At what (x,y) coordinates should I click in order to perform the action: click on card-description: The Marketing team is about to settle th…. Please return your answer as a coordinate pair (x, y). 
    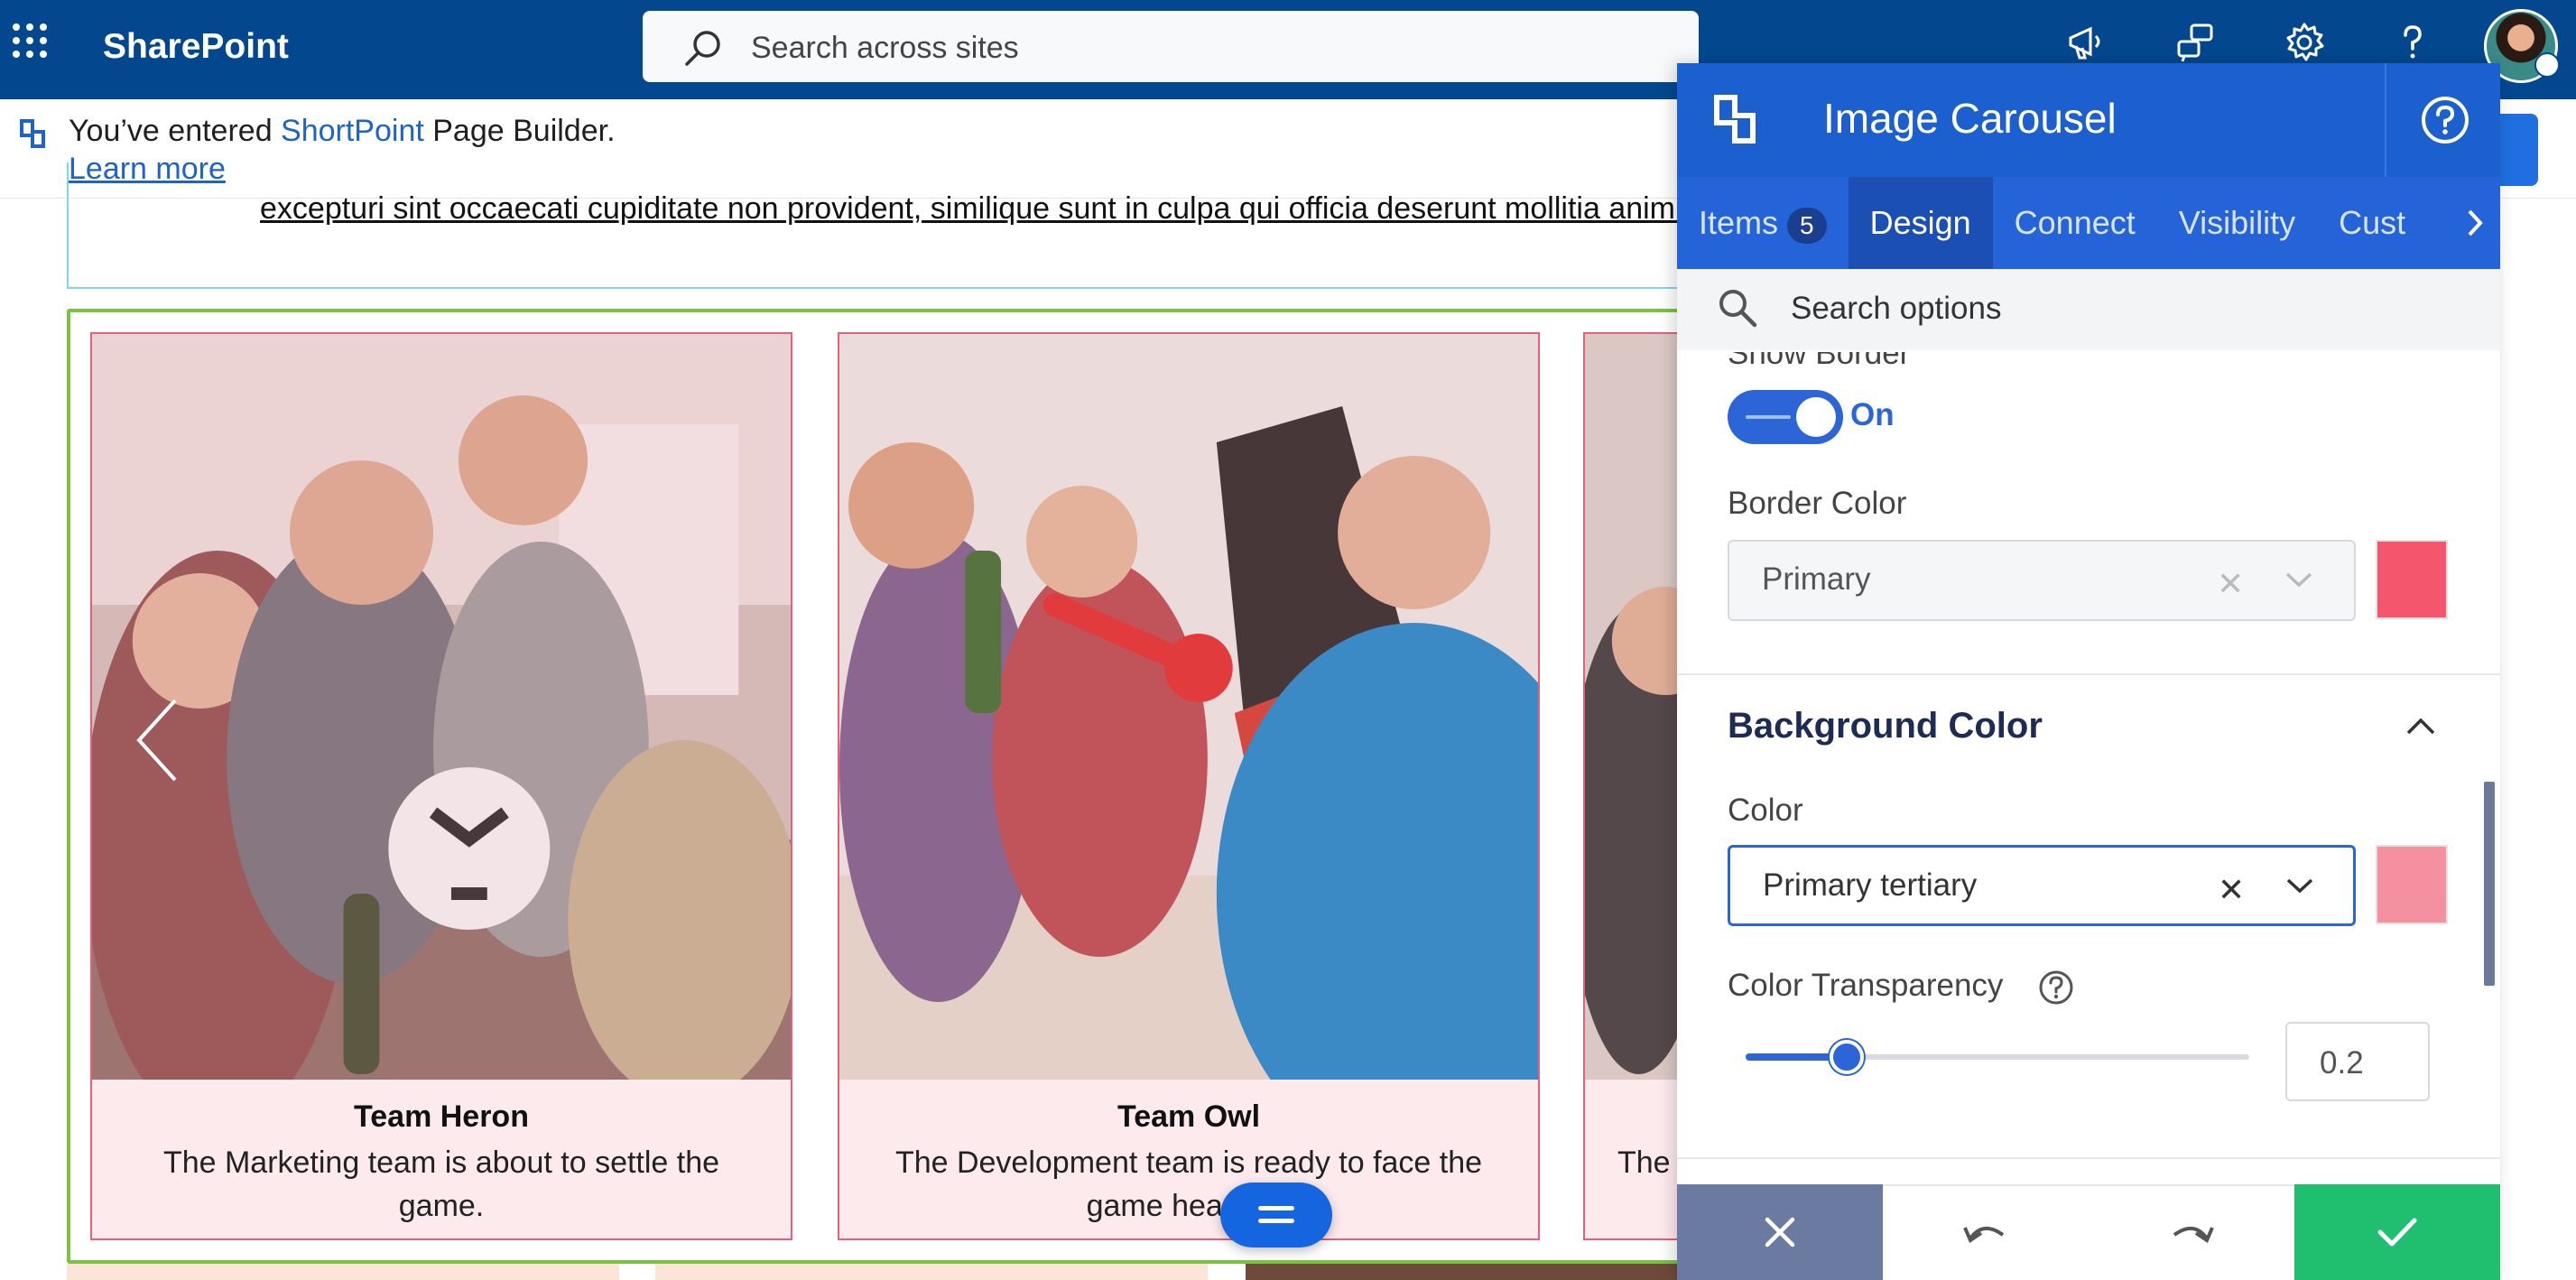
    Looking at the image, I should click on (441, 1184).